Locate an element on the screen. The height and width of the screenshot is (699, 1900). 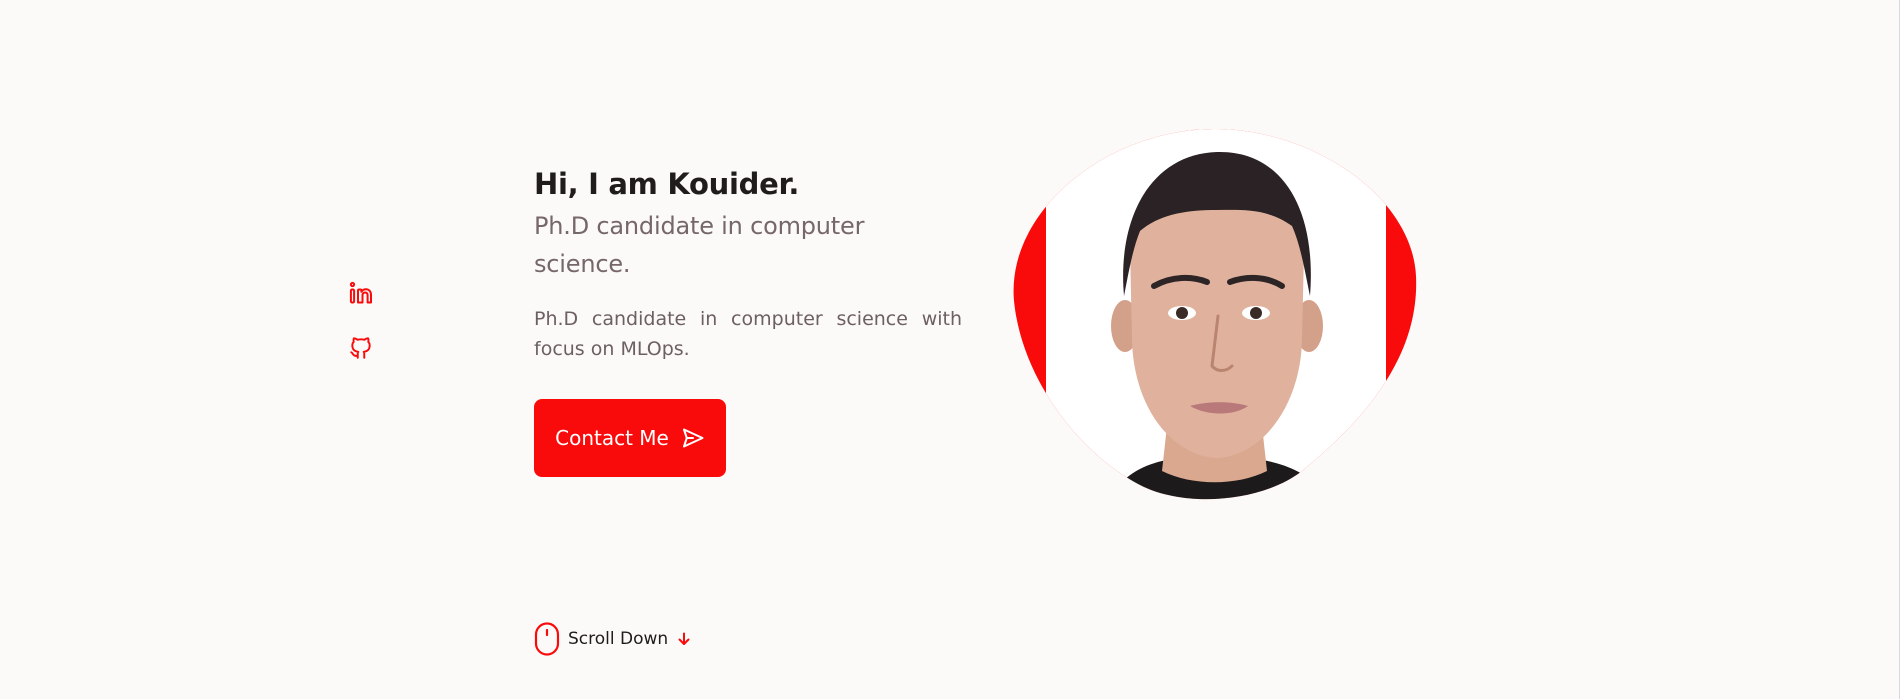
hero-subtitle: Ph.D candidate in computer science. is located at coordinates (699, 245).